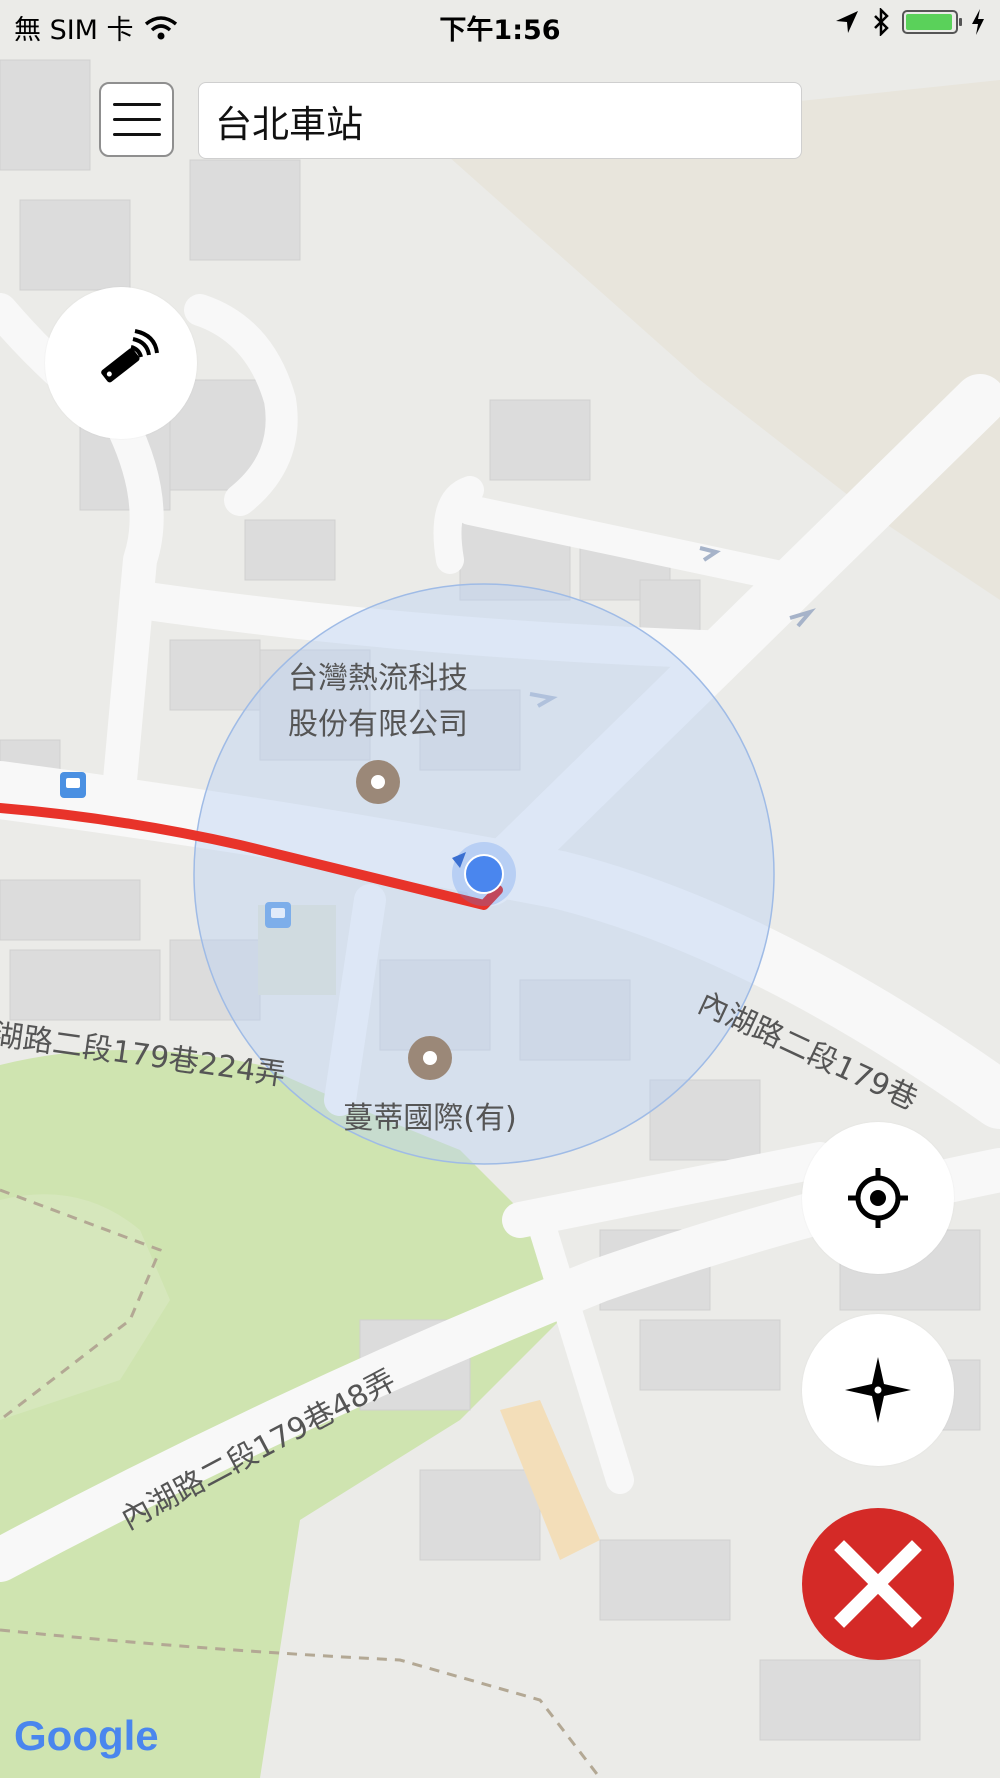 Image resolution: width=1000 pixels, height=1778 pixels. Describe the element at coordinates (500, 25) in the screenshot. I see `status-bar: 無 SIM 卡 下午1:56` at that location.